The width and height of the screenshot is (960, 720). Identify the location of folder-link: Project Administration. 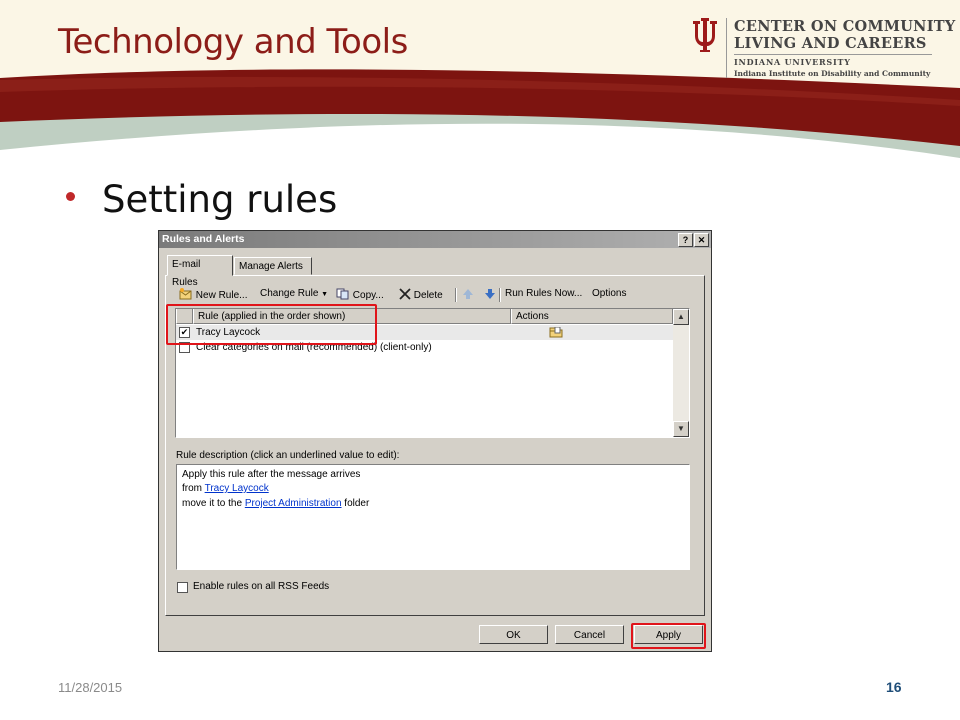
(293, 503).